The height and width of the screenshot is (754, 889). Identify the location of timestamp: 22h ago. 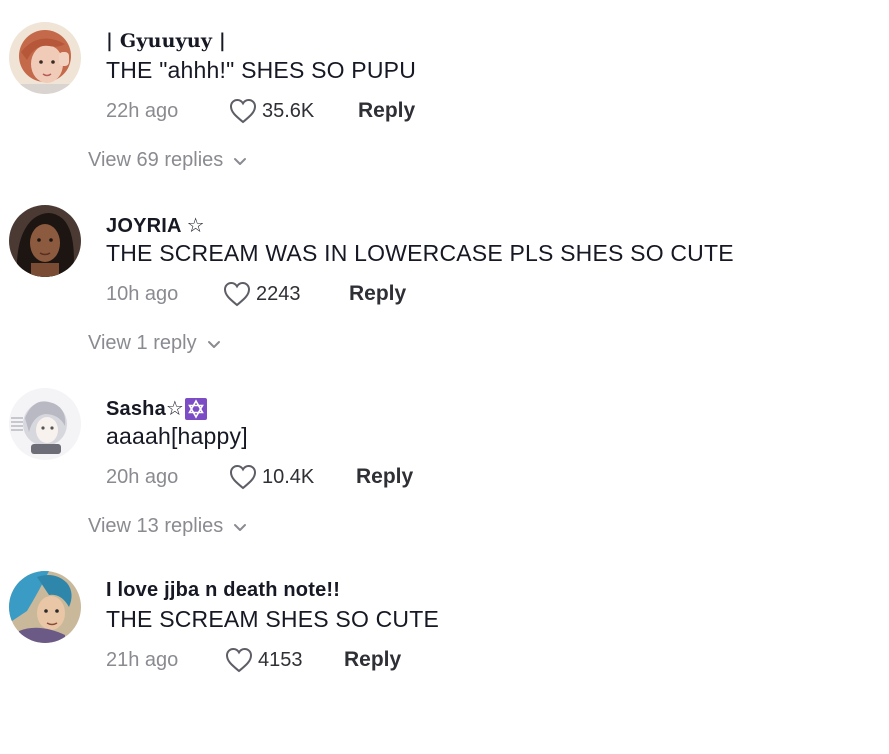
(142, 110).